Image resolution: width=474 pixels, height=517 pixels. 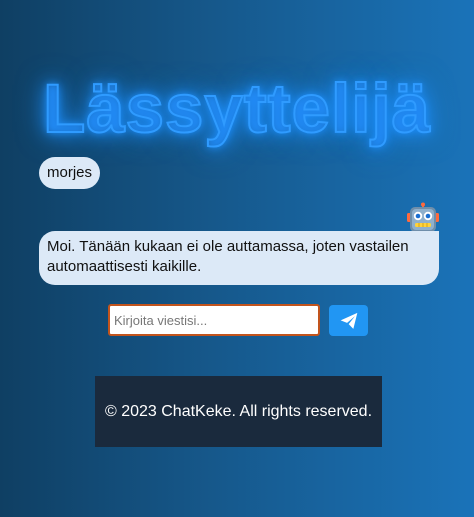 What do you see at coordinates (70, 173) in the screenshot?
I see `user-message-bubble: morjes` at bounding box center [70, 173].